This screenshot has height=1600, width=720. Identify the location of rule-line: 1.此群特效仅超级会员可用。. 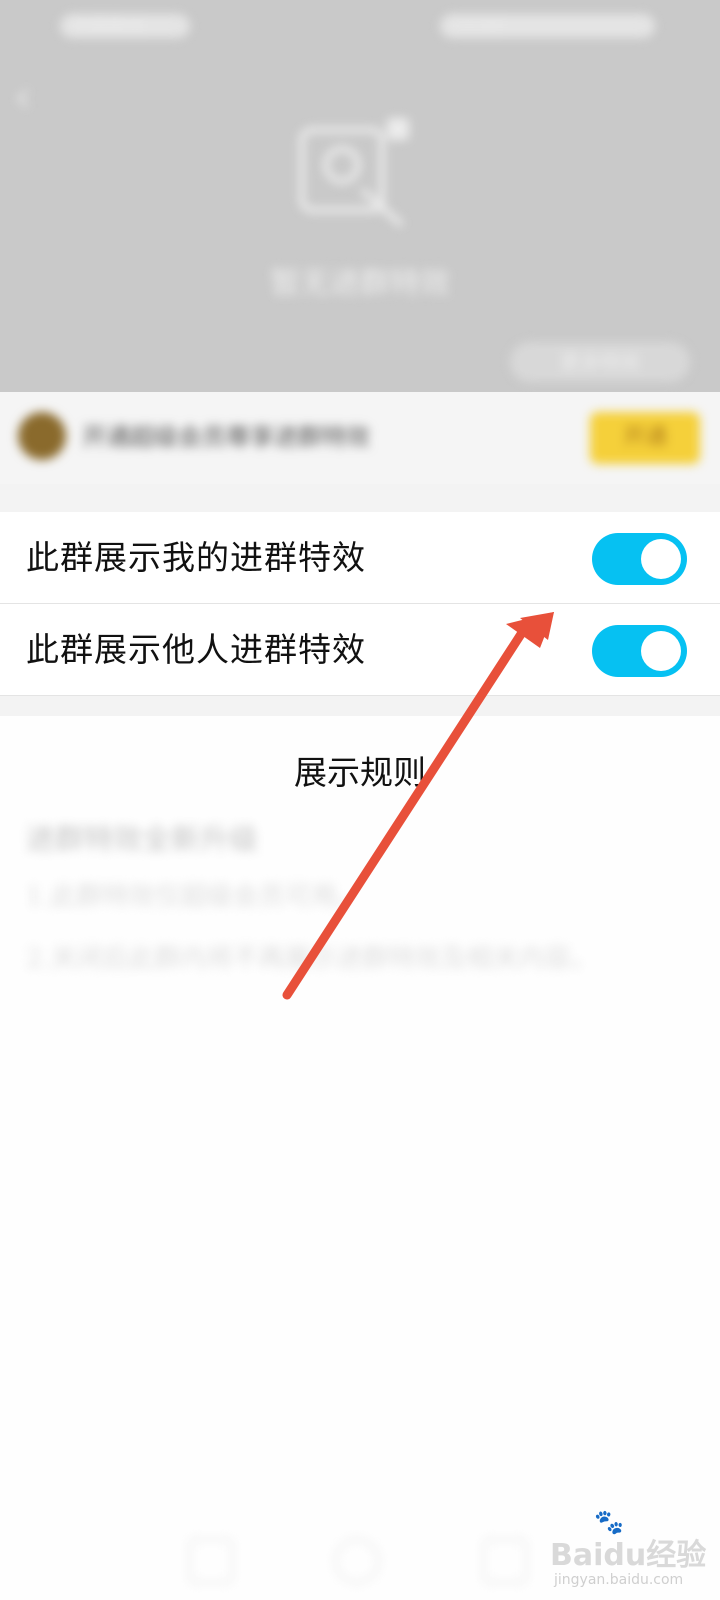
(194, 897).